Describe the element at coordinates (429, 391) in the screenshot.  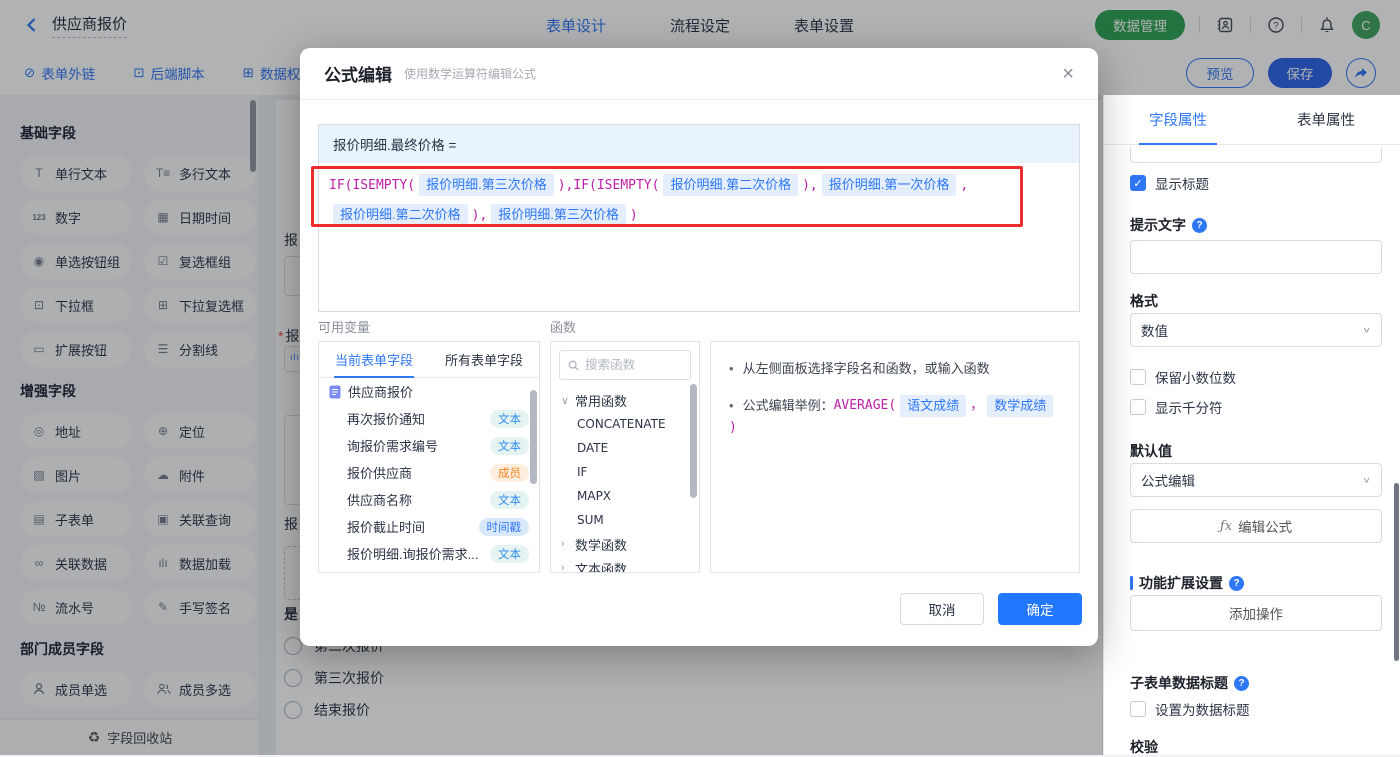
I see `variable-root-row: 供应商报价` at that location.